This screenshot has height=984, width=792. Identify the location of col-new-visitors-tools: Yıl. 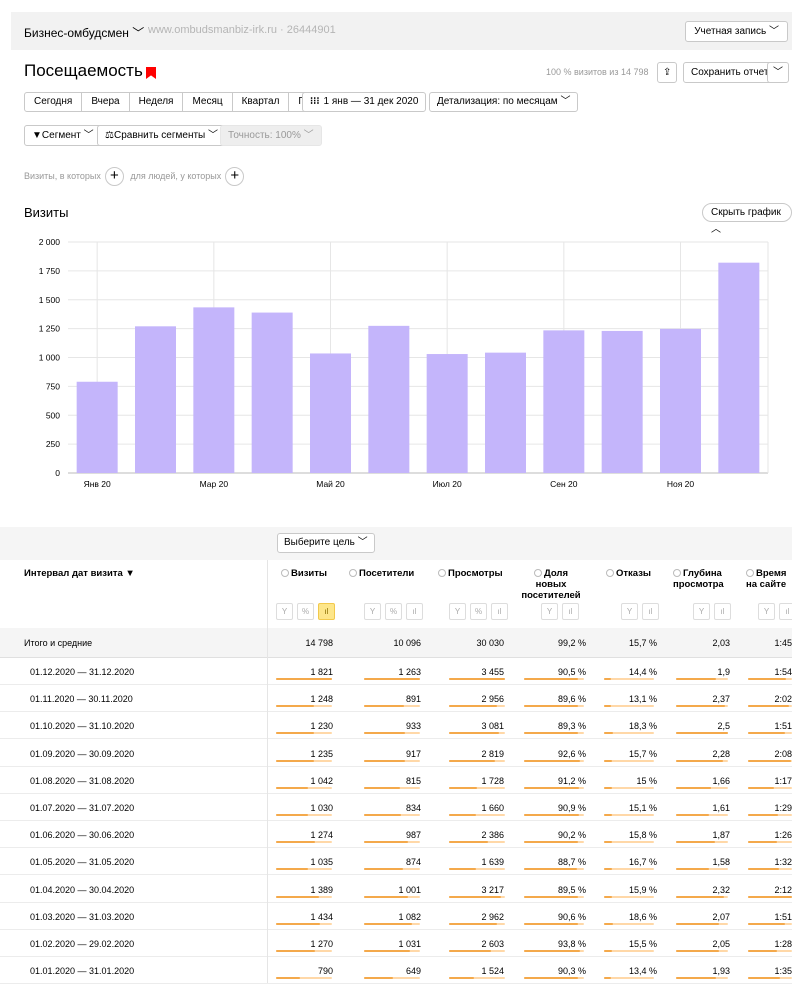
(562, 611).